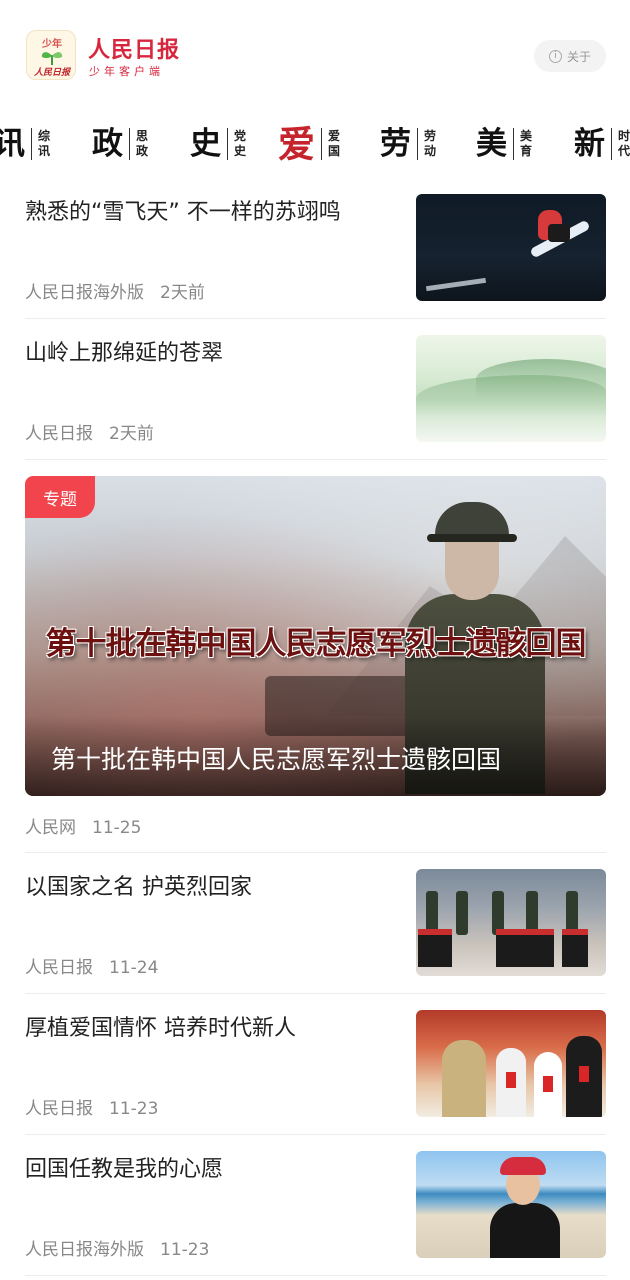 The width and height of the screenshot is (630, 1280). What do you see at coordinates (589, 143) in the screenshot?
I see `category-big-char: 新` at bounding box center [589, 143].